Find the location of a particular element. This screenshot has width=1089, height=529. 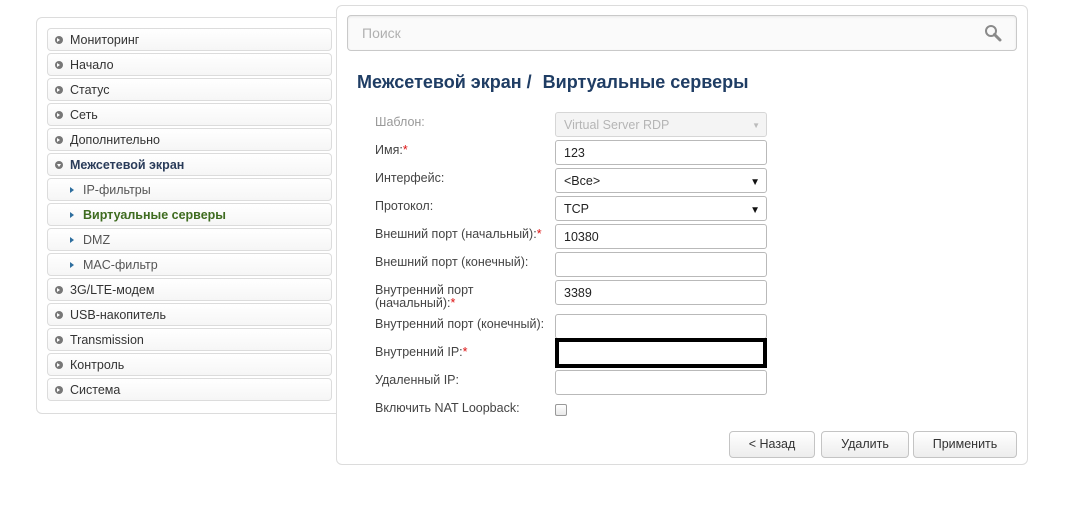

form-row-interface: Интерфейс: <Все> ▼ is located at coordinates (575, 182).